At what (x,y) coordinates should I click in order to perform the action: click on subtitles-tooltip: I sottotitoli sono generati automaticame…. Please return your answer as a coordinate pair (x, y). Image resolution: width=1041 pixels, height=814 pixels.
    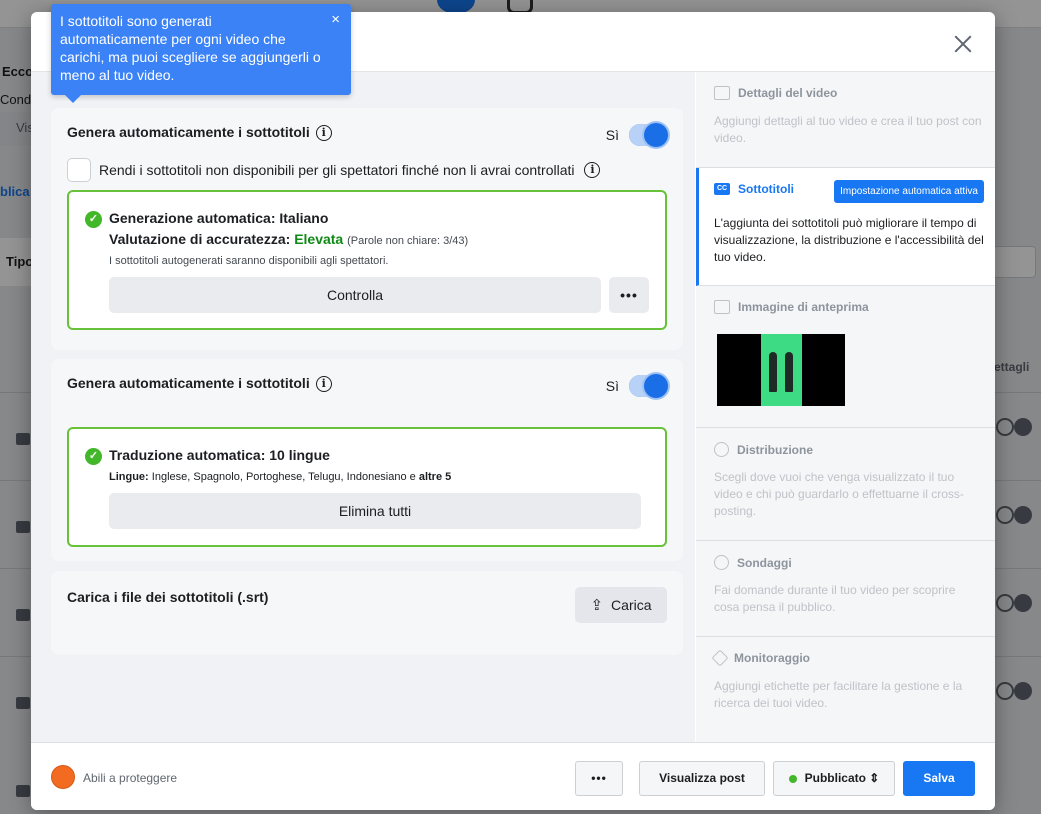
    Looking at the image, I should click on (201, 53).